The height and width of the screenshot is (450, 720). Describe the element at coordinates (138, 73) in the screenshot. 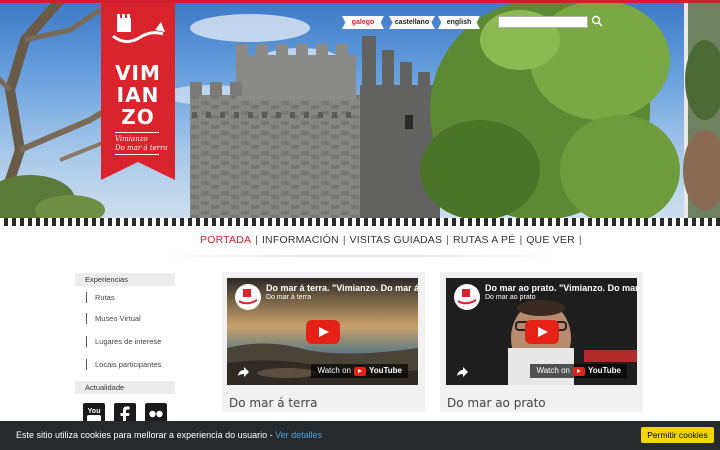

I see `logo-word-line1: VIM` at that location.